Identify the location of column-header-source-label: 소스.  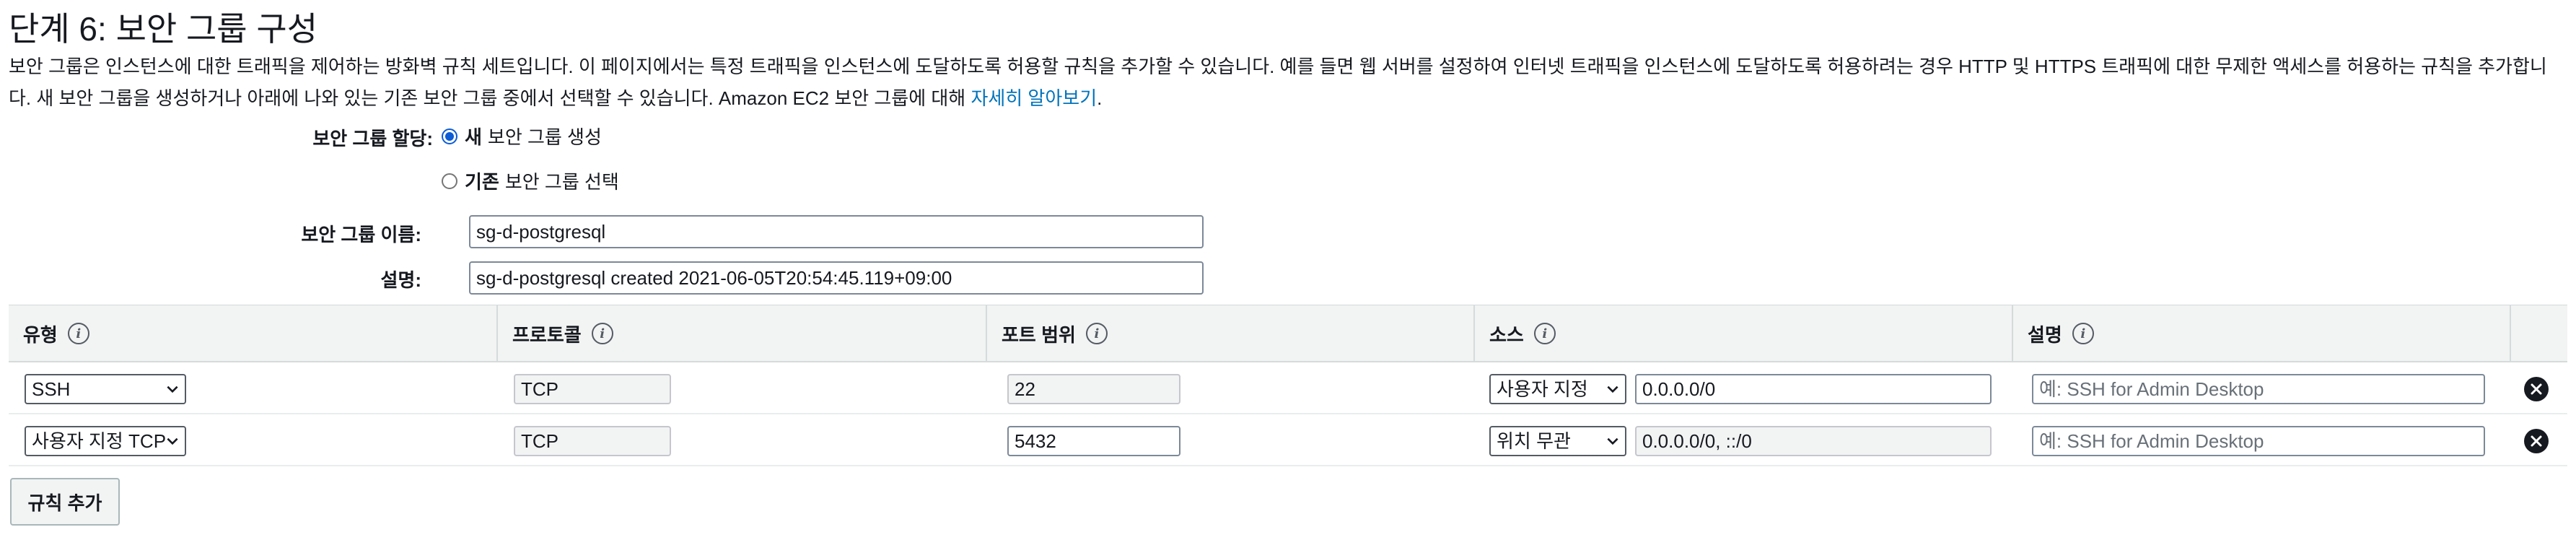
(1506, 334).